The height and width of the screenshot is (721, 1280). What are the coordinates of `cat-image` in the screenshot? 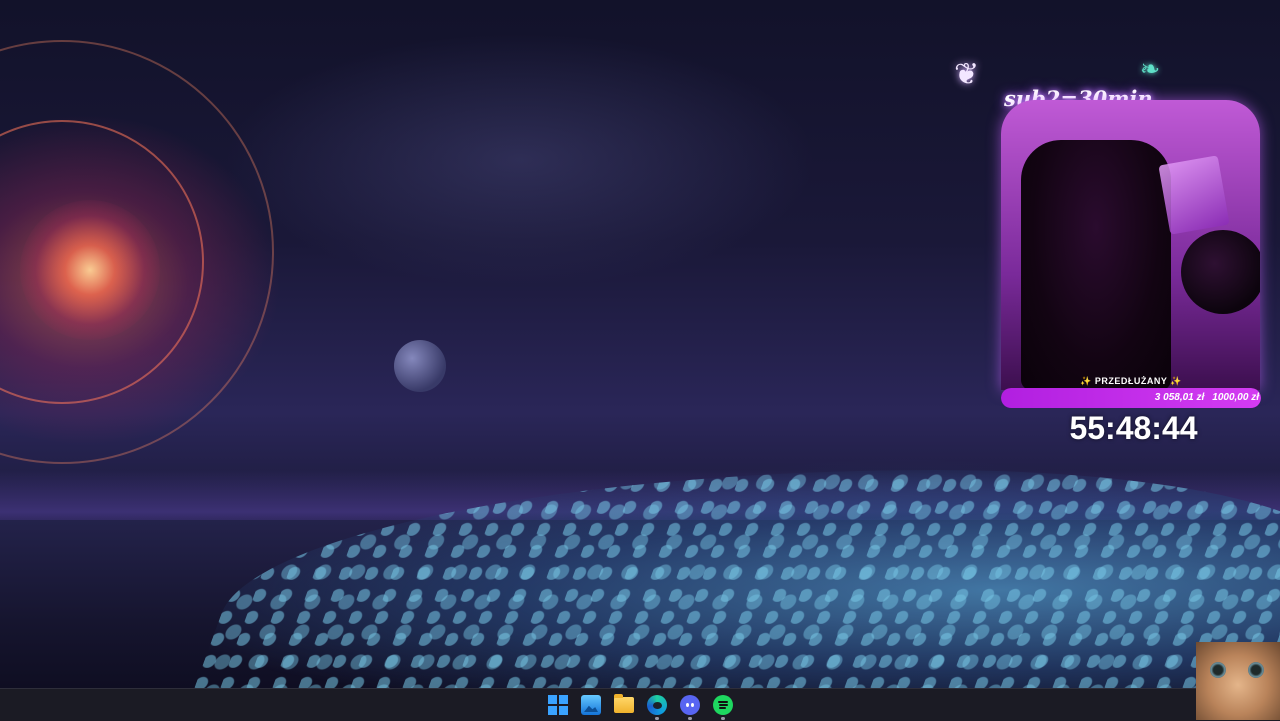 It's located at (1238, 681).